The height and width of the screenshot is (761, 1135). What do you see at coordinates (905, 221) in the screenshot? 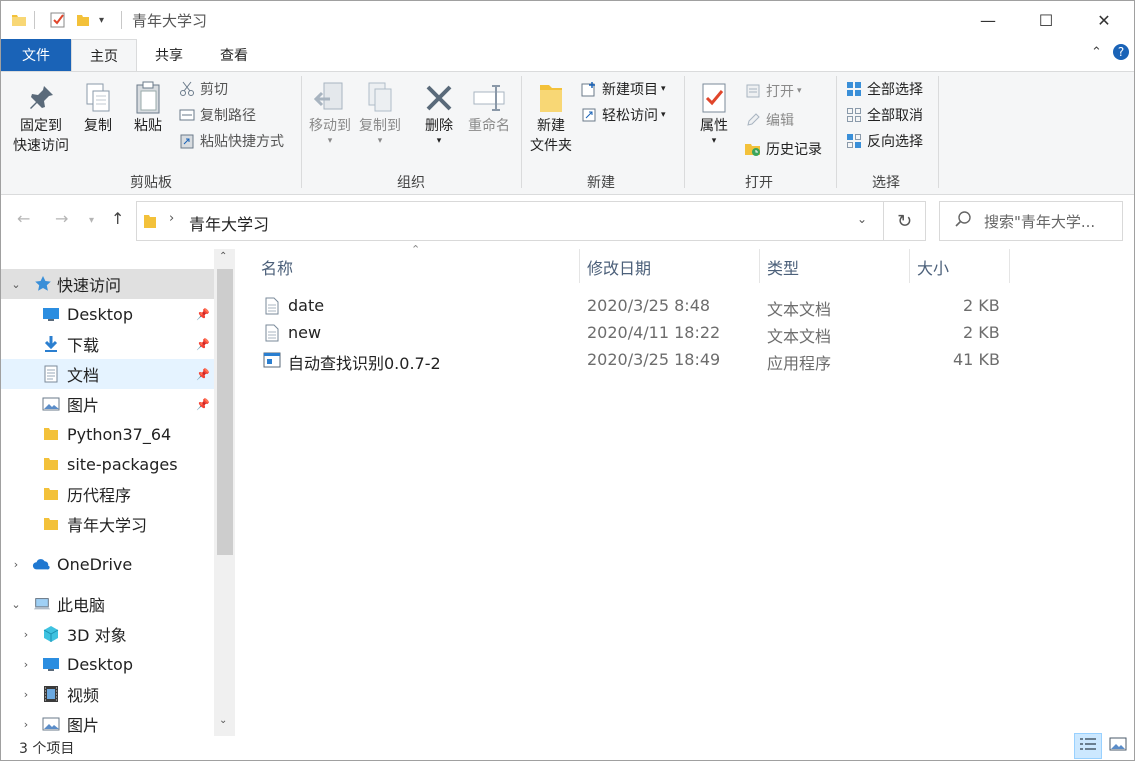
I see `refresh-button: ↻` at bounding box center [905, 221].